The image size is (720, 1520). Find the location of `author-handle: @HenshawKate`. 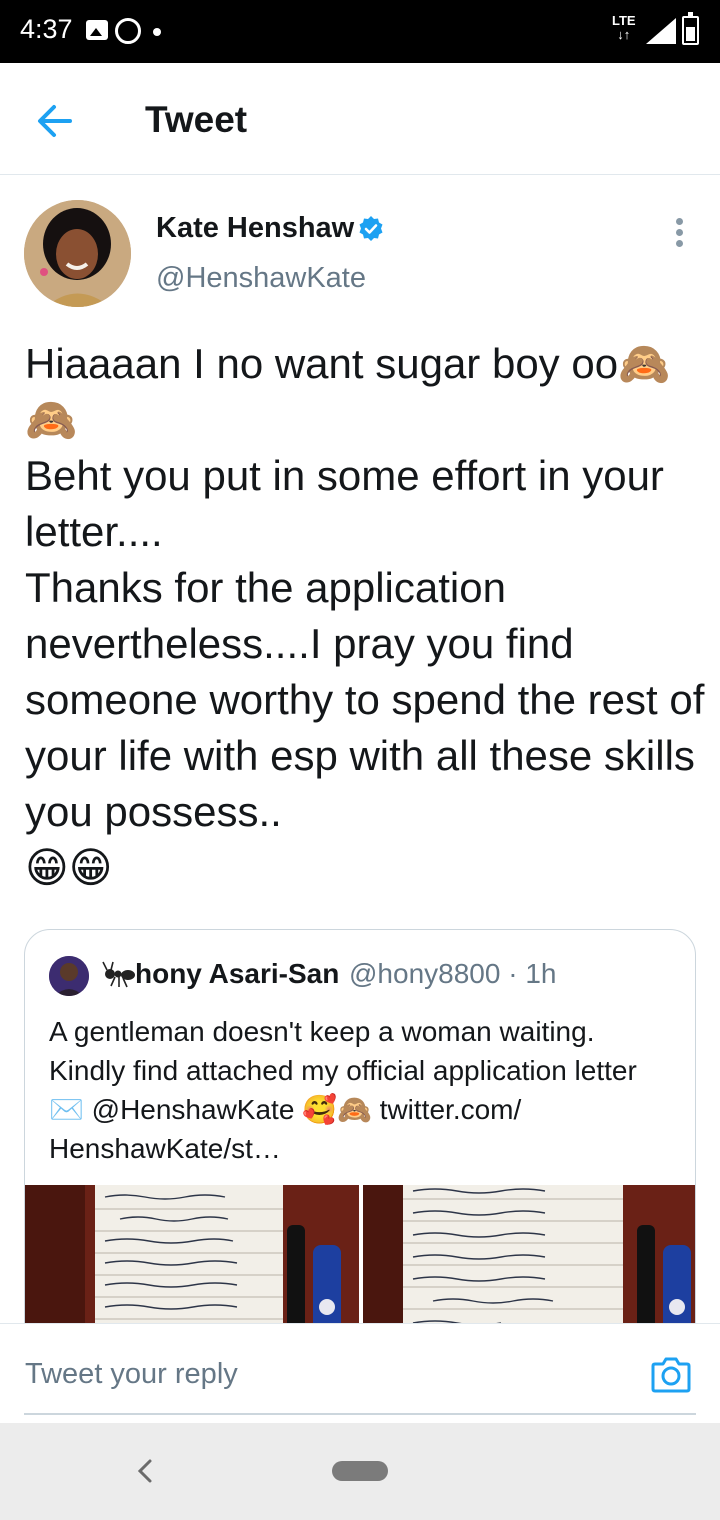

author-handle: @HenshawKate is located at coordinates (261, 278).